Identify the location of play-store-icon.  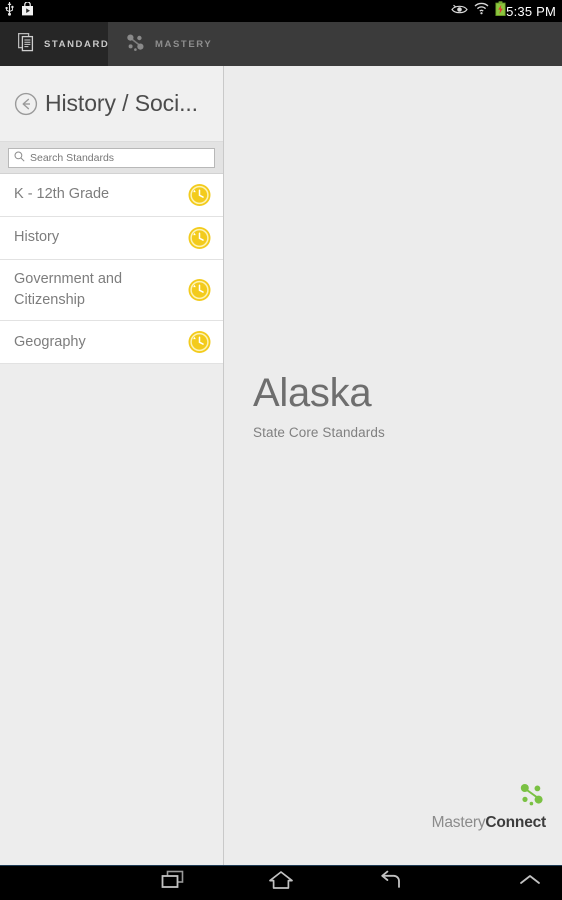
(27, 10).